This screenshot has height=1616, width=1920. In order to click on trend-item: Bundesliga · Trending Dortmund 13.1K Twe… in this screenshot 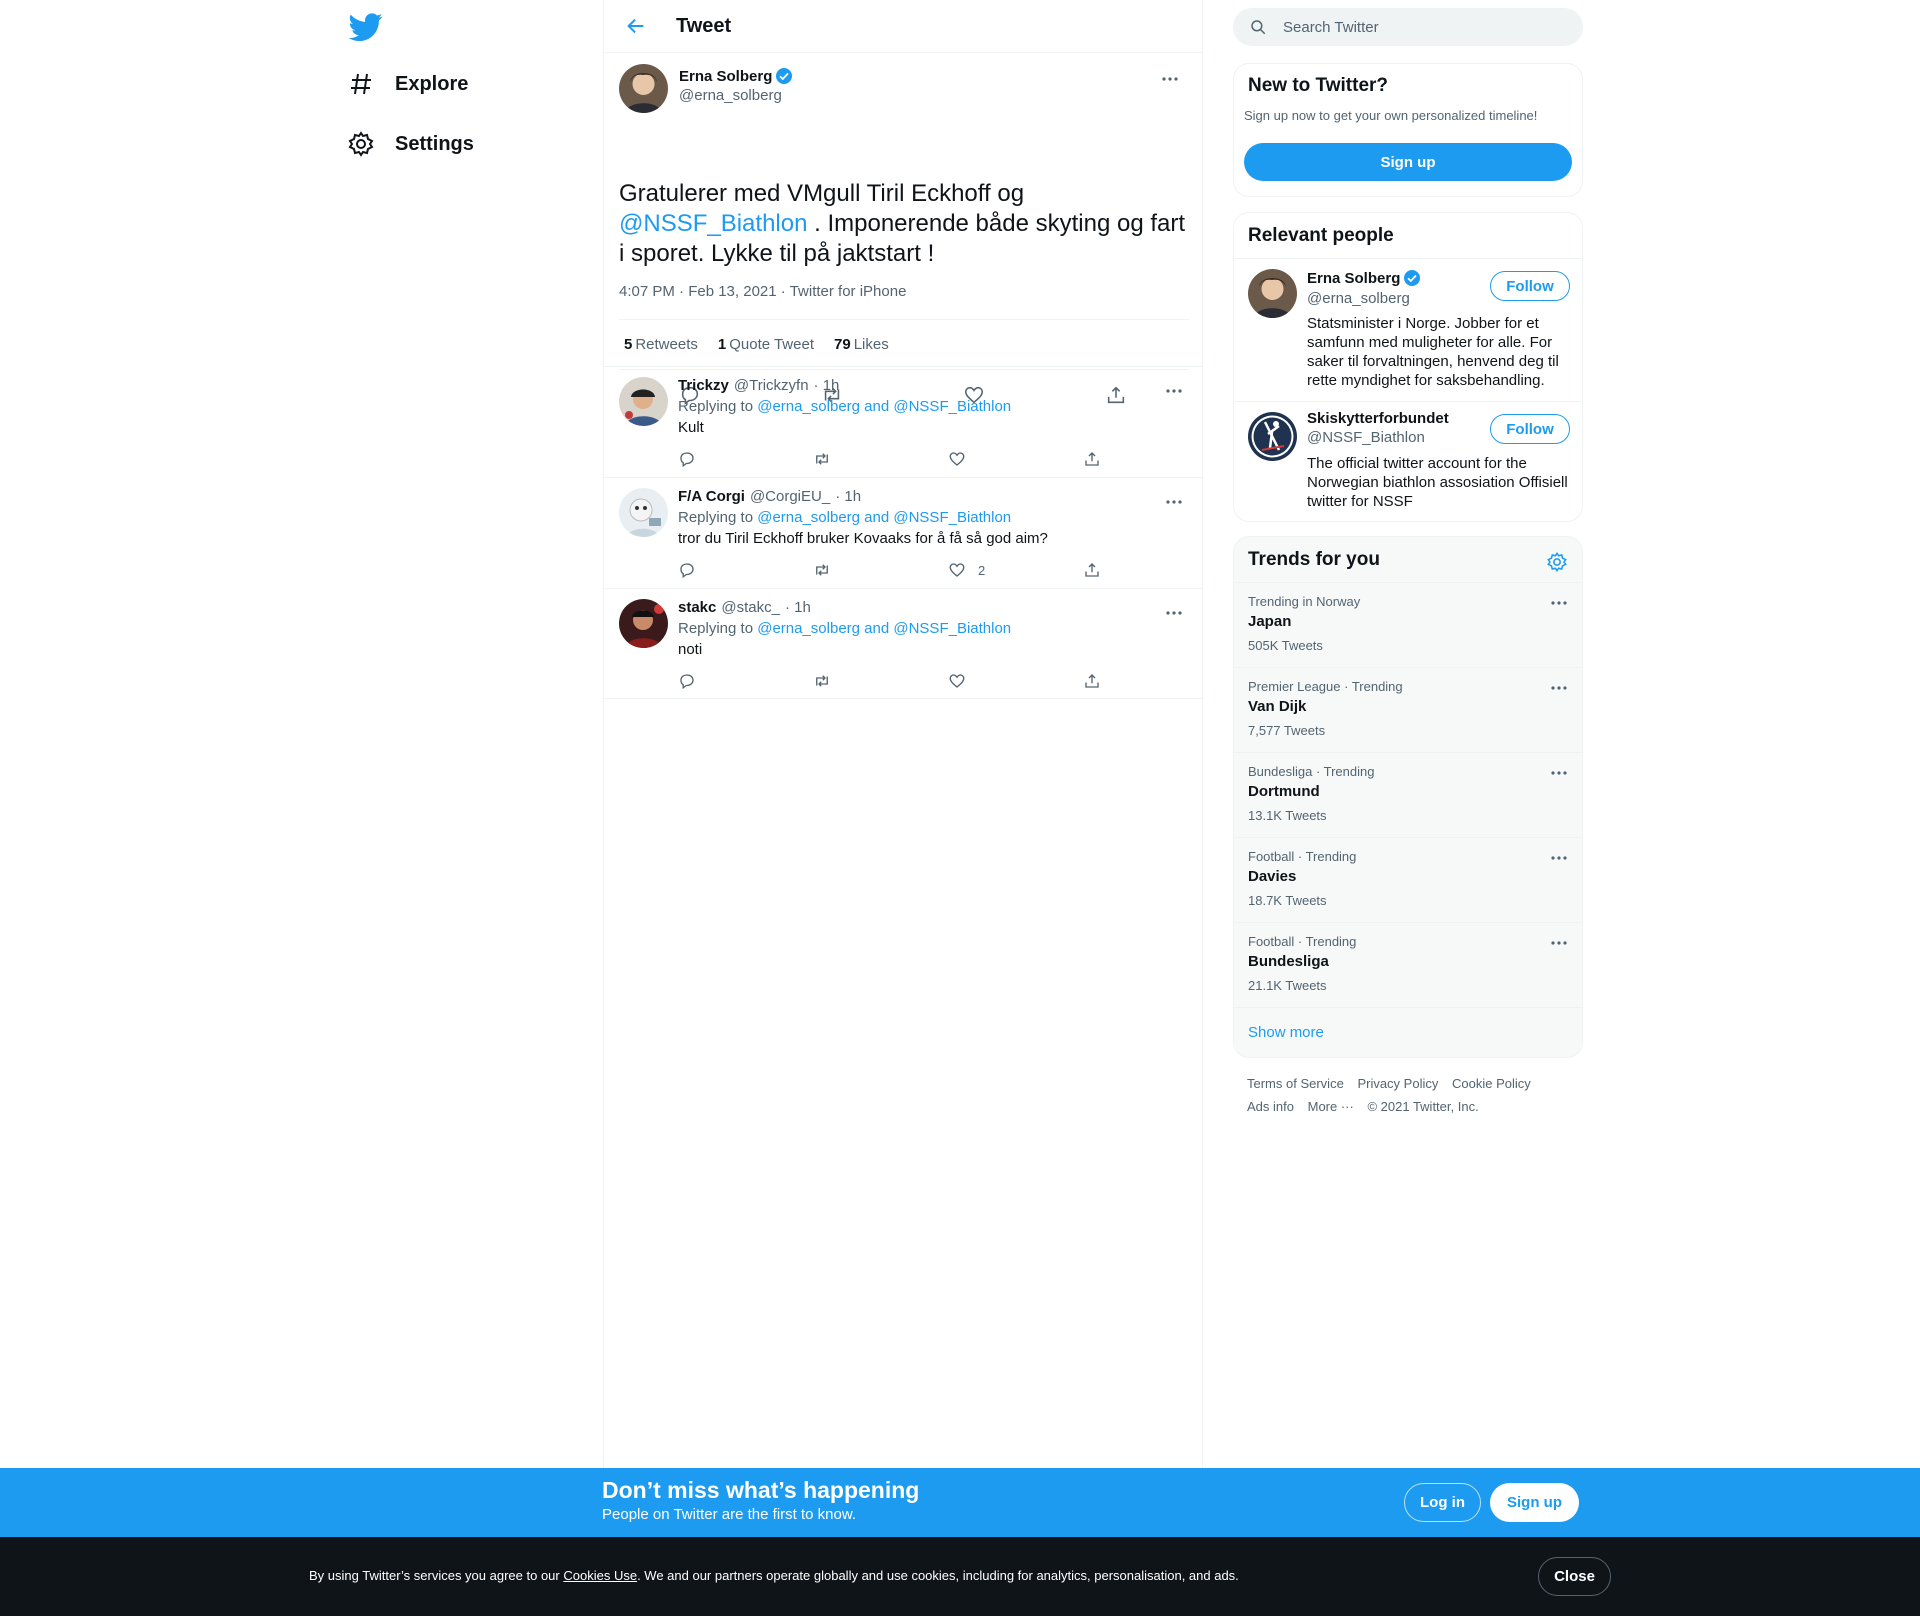, I will do `click(1408, 794)`.